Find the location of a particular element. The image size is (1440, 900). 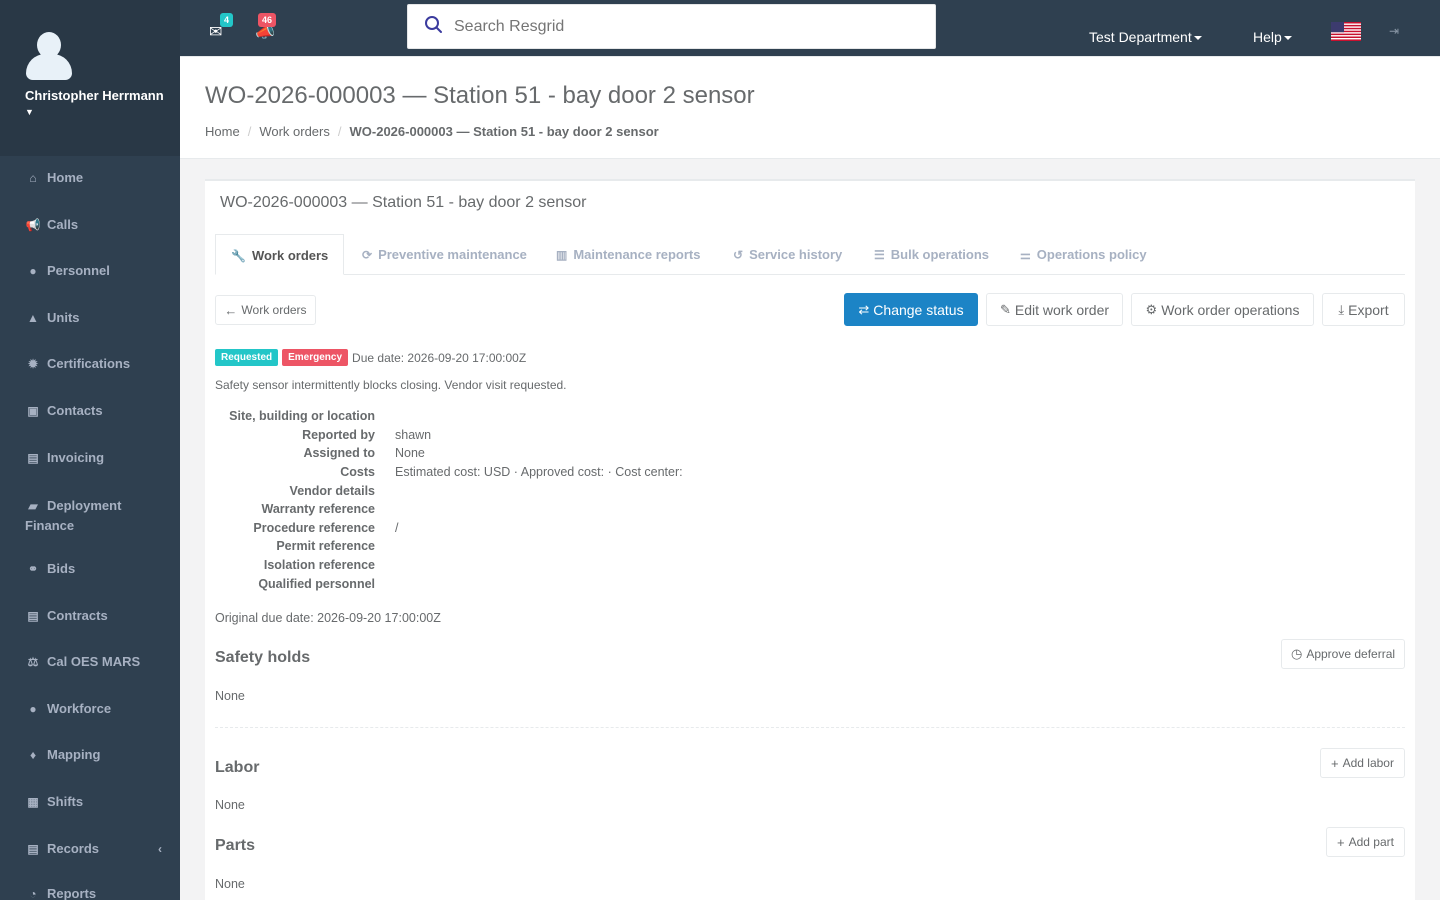

top-navbar: ✉ 4 📣 46 Test Department Help ⇥ is located at coordinates (810, 28).